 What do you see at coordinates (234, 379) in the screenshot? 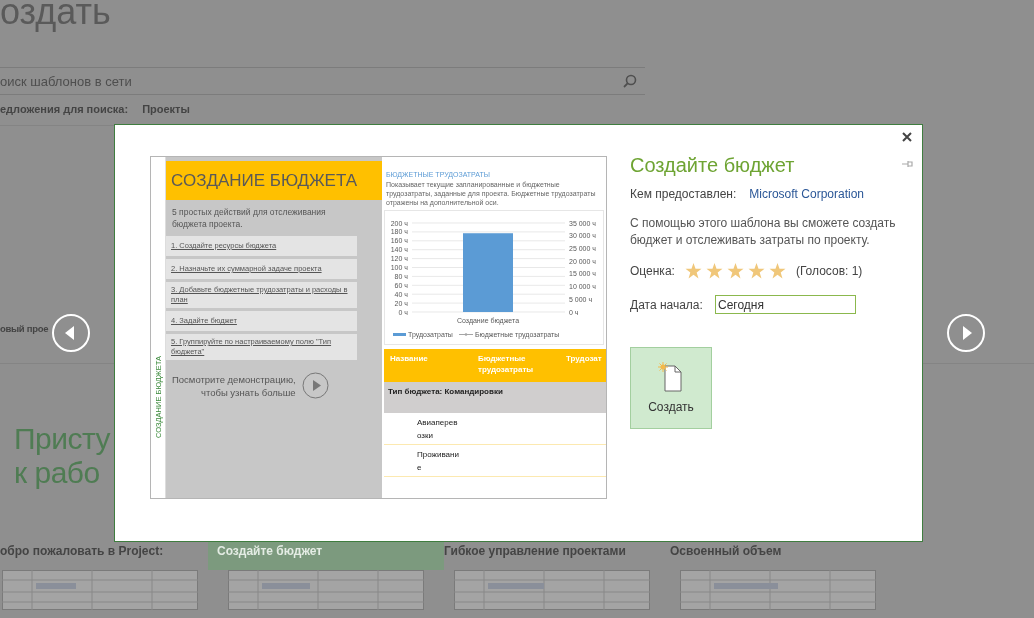
I see `demo-text: Посмотрите демонстрацию,` at bounding box center [234, 379].